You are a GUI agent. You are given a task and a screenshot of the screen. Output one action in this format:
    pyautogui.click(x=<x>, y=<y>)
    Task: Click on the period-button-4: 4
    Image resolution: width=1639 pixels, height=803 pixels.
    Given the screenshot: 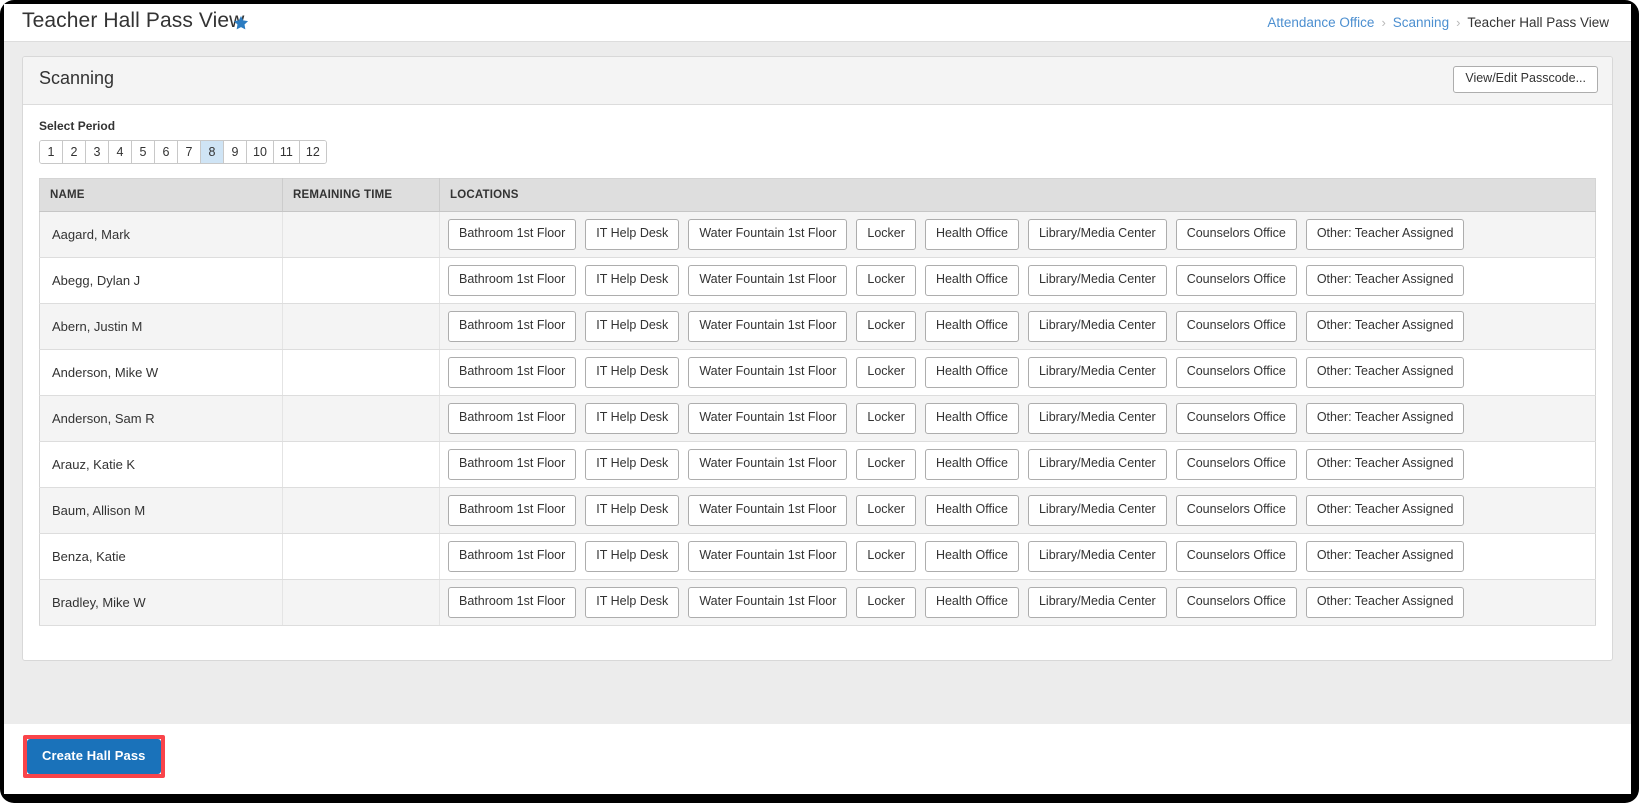 What is the action you would take?
    pyautogui.click(x=120, y=152)
    